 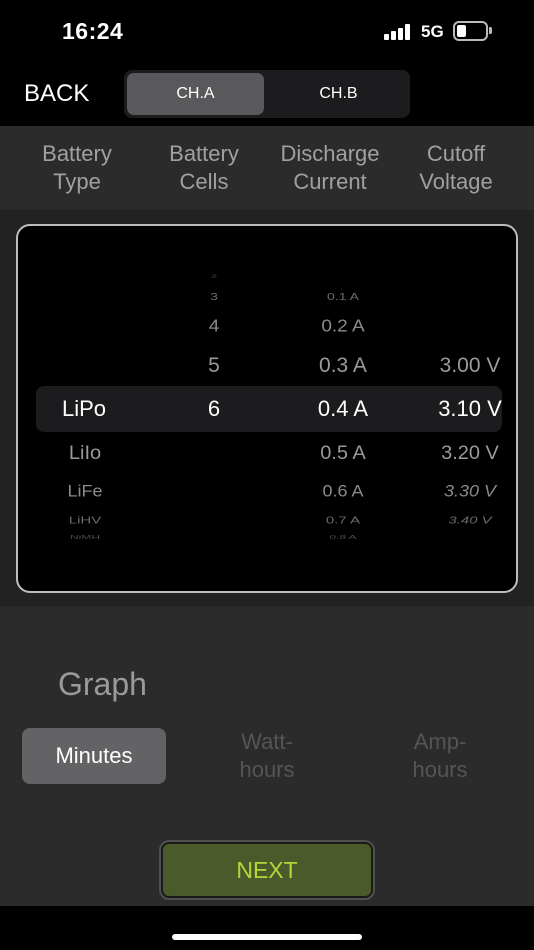 I want to click on battery-low-icon, so click(x=470, y=31).